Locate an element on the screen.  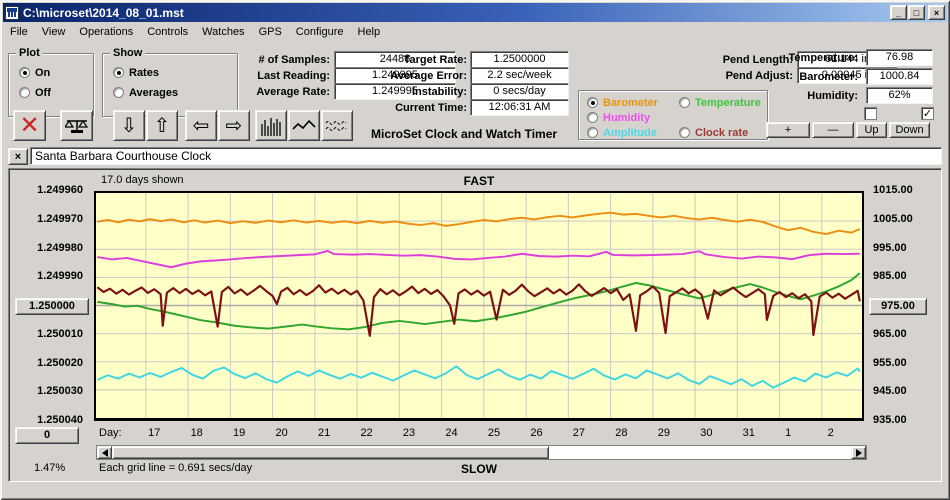
multi-line-view-button is located at coordinates (337, 125).